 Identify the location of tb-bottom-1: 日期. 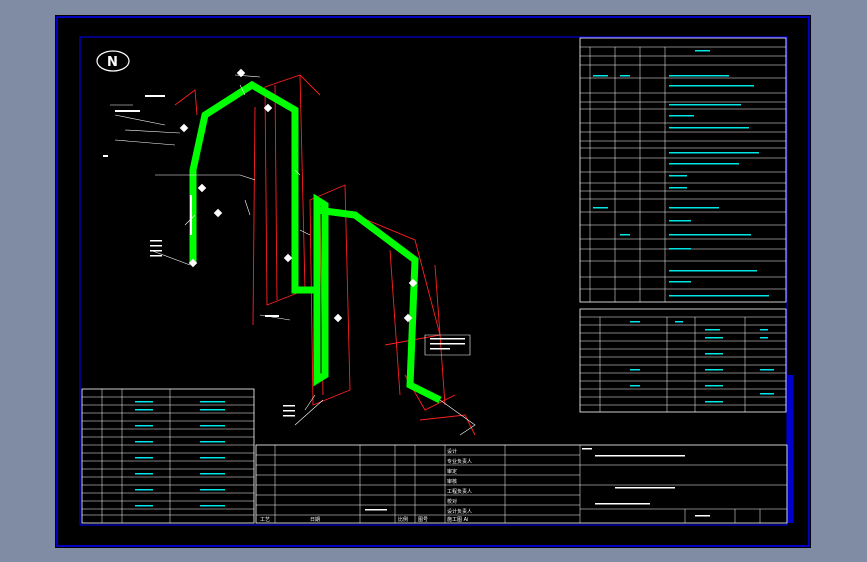
(315, 520).